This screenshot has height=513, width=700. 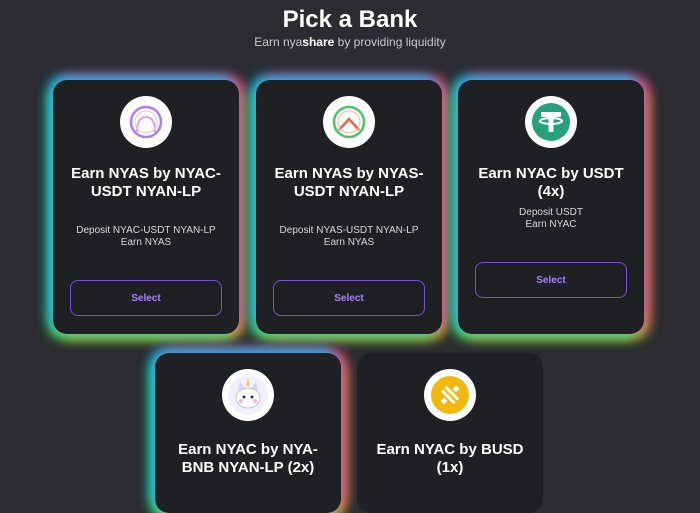 What do you see at coordinates (248, 458) in the screenshot?
I see `card-title: Earn NYAC by NYA-BNB NYAN-LP (2x)` at bounding box center [248, 458].